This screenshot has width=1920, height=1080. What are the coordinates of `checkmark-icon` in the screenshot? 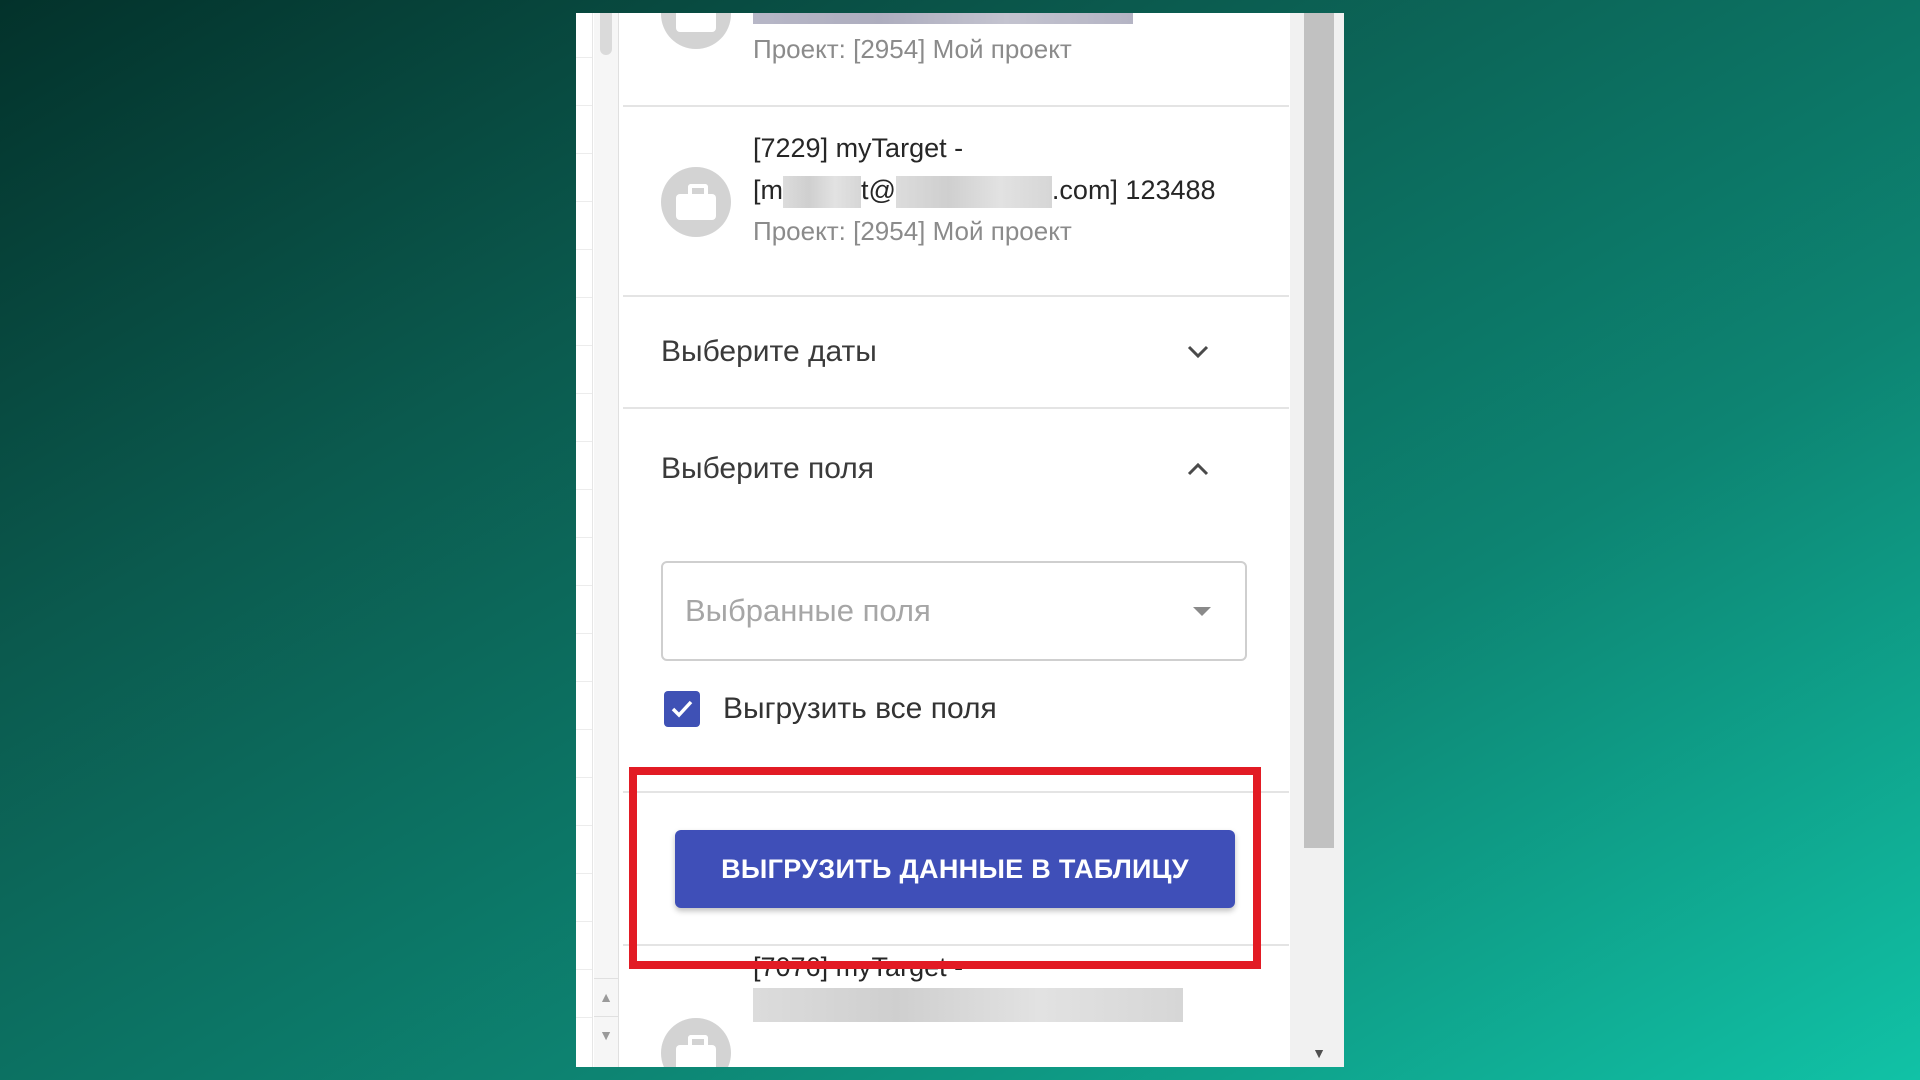 It's located at (682, 709).